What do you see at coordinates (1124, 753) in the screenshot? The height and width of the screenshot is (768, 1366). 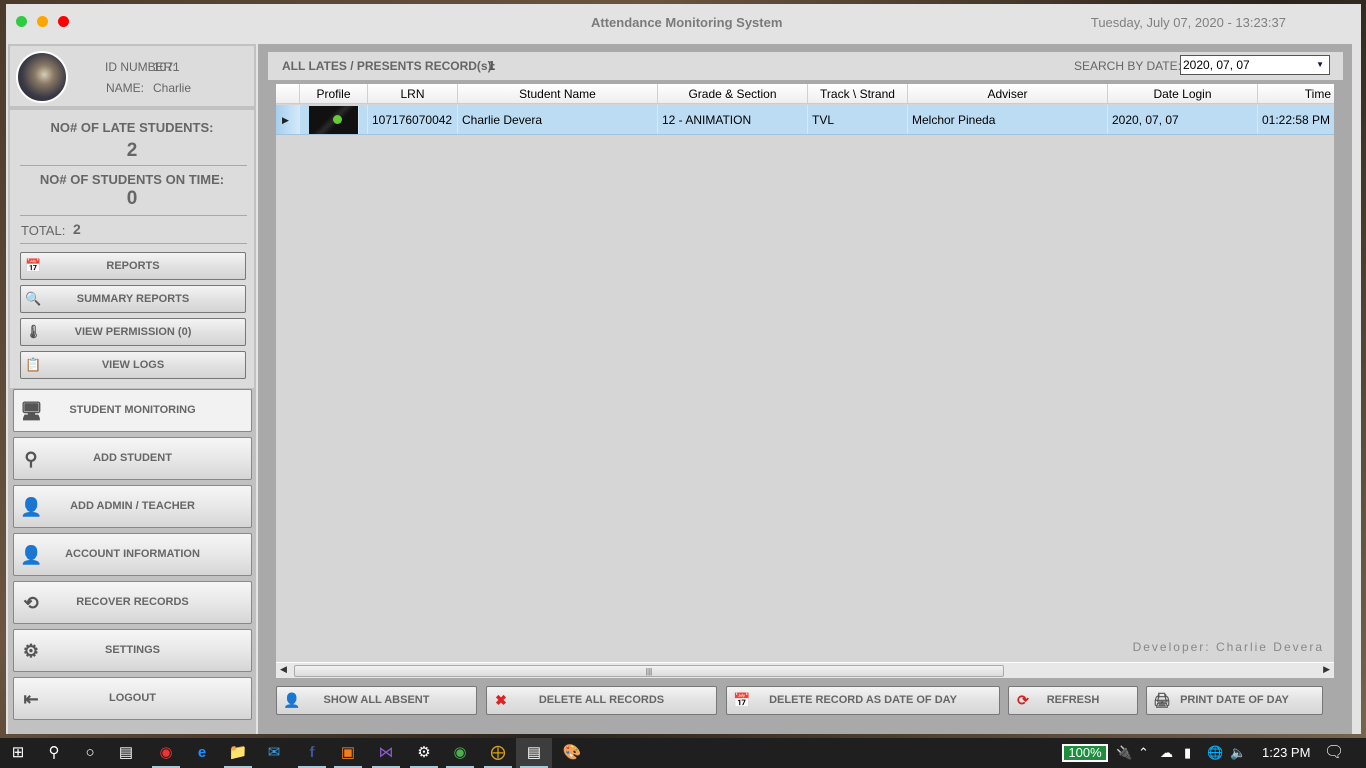 I see `power-plug-icon: 🔌` at bounding box center [1124, 753].